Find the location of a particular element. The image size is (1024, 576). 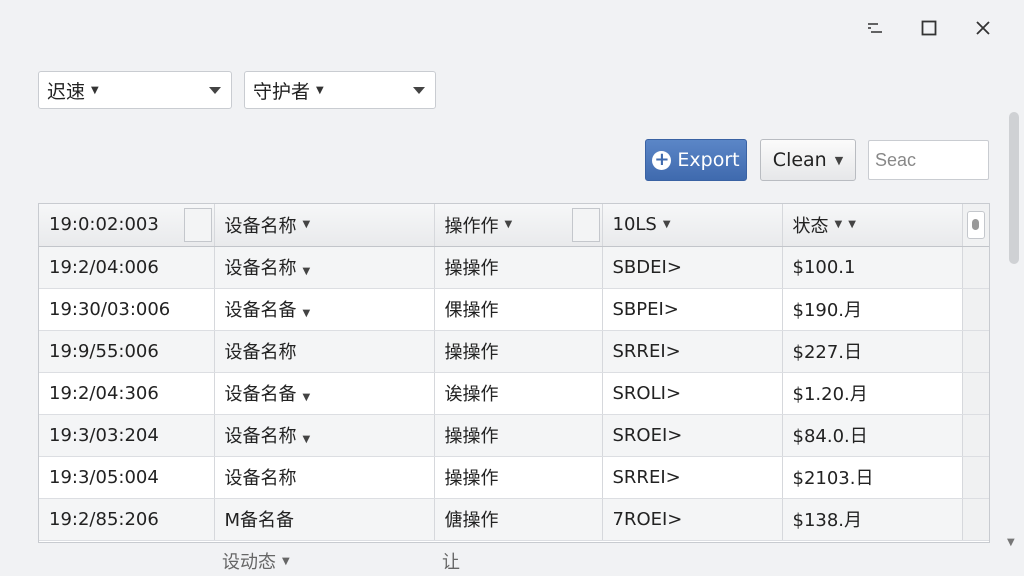

cell-value: 傏操作 is located at coordinates (471, 520).